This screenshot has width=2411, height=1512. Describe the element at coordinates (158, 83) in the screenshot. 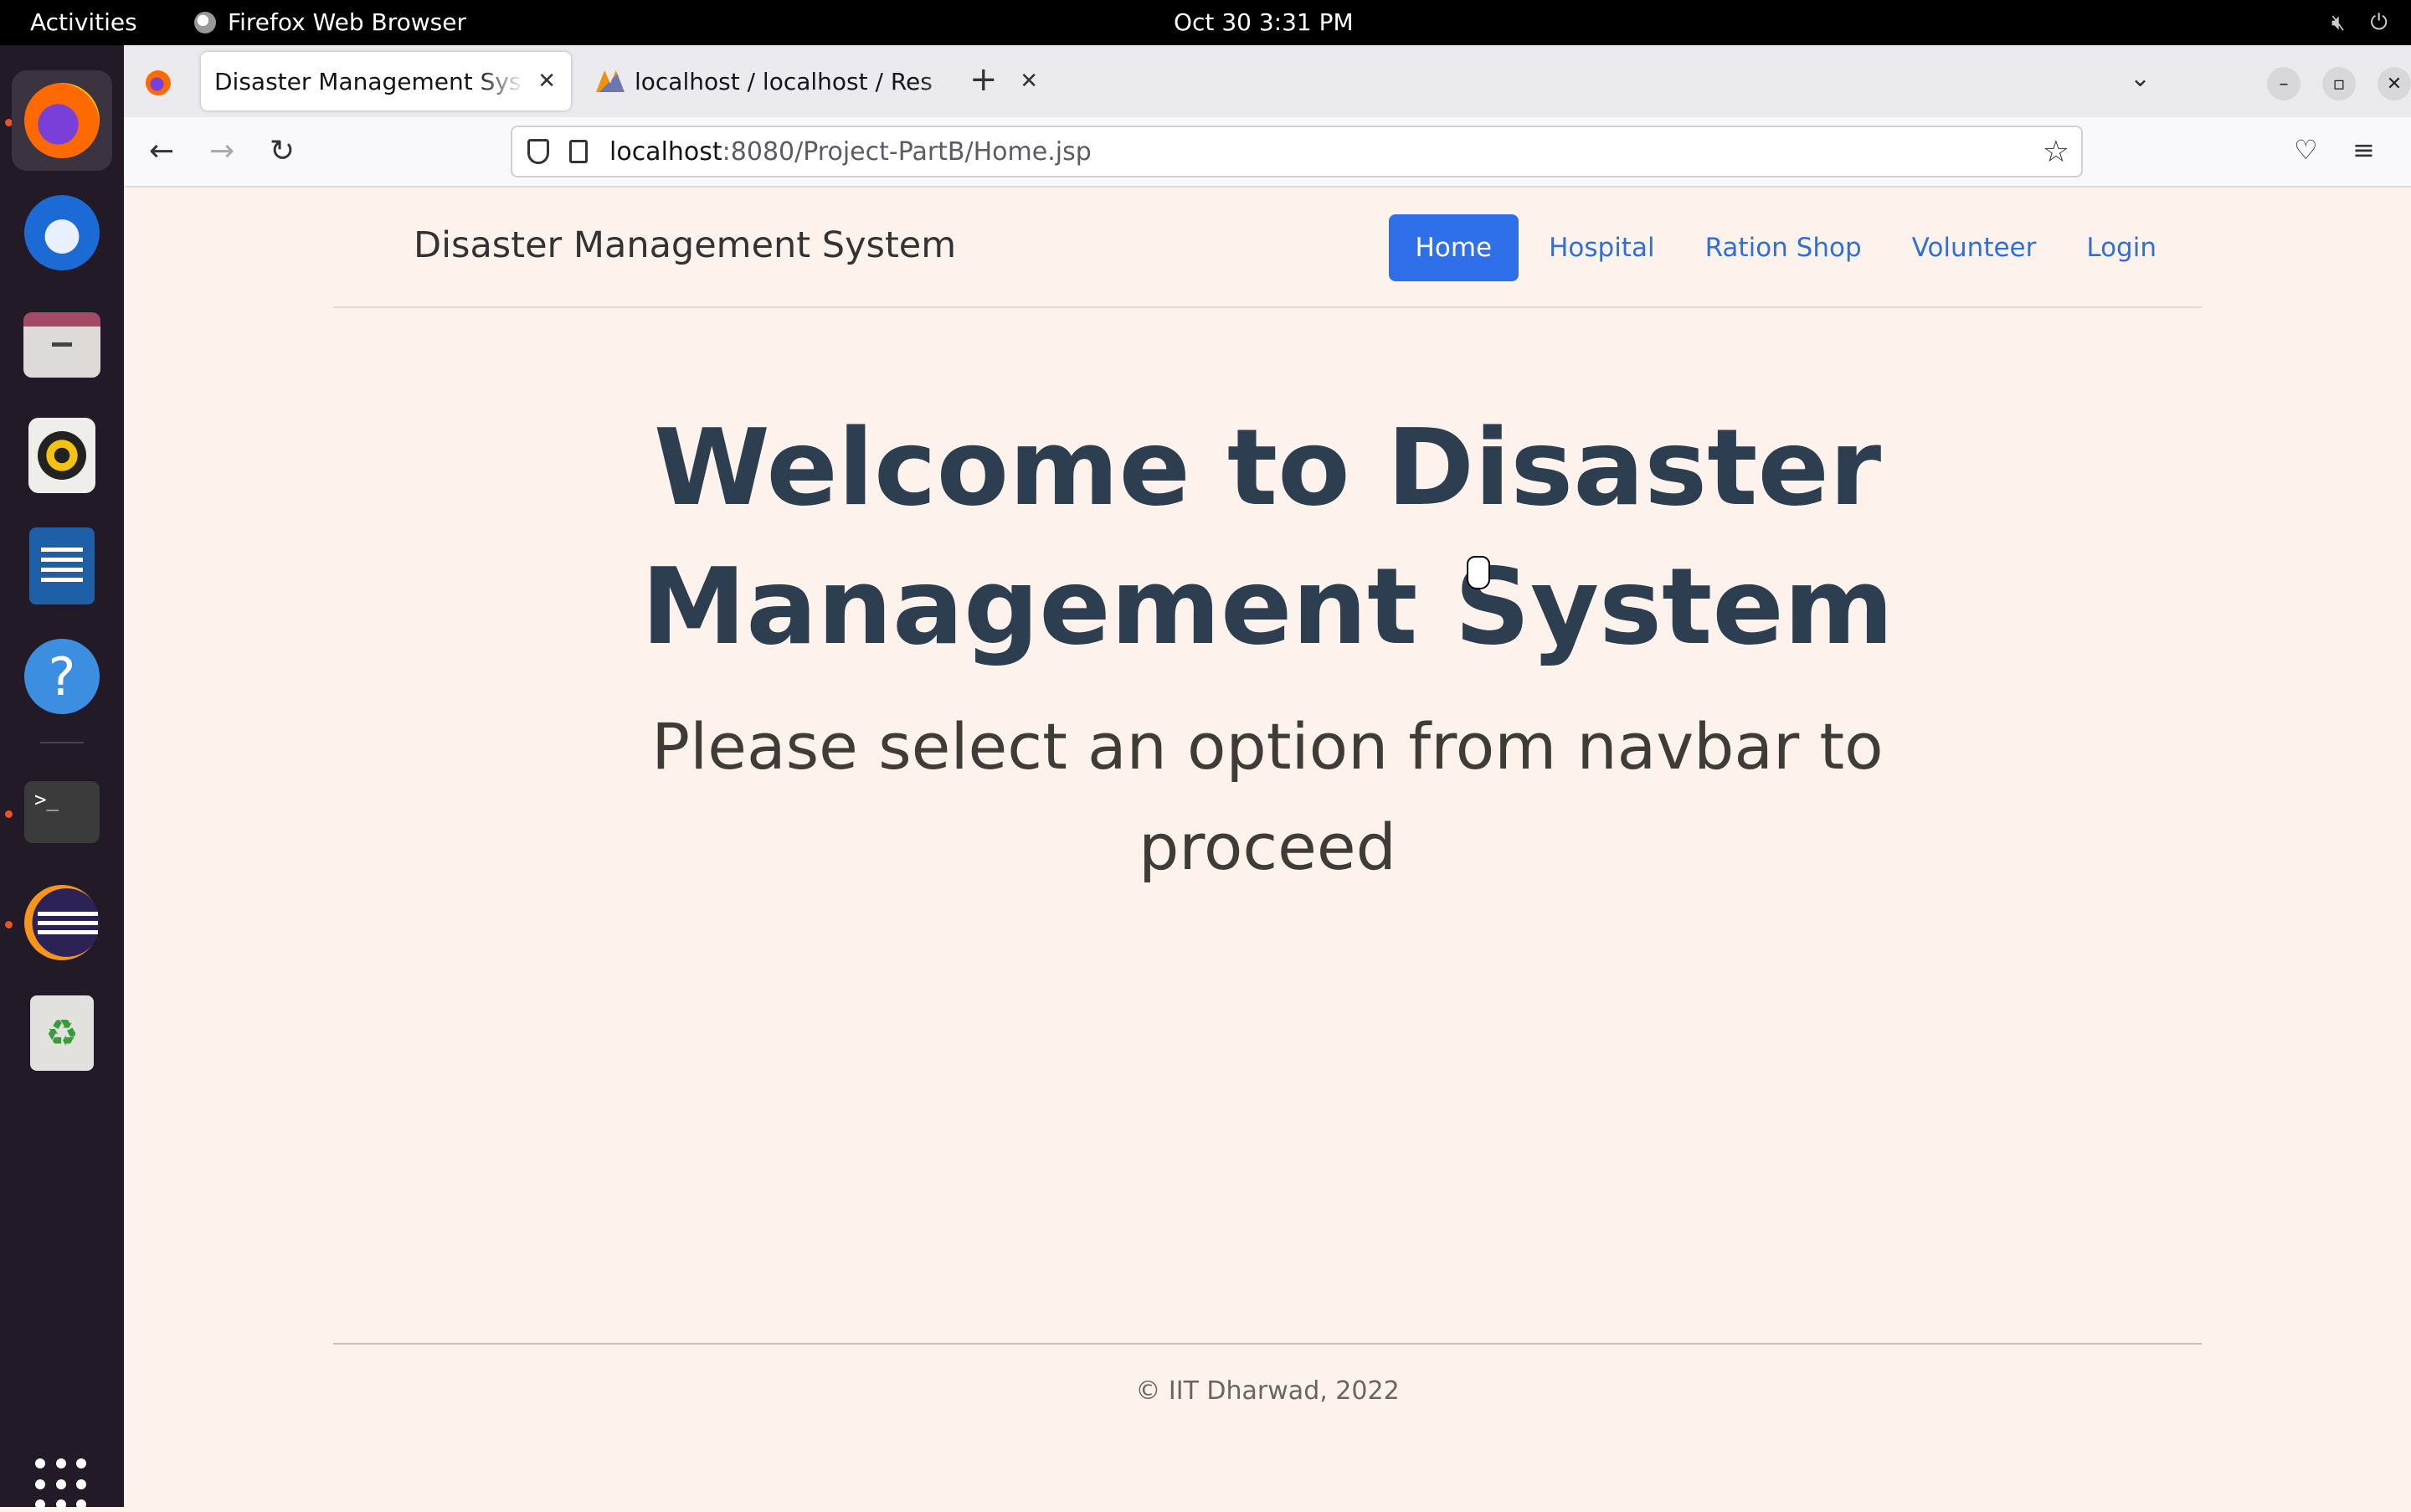

I see `firefox-view-icon` at that location.